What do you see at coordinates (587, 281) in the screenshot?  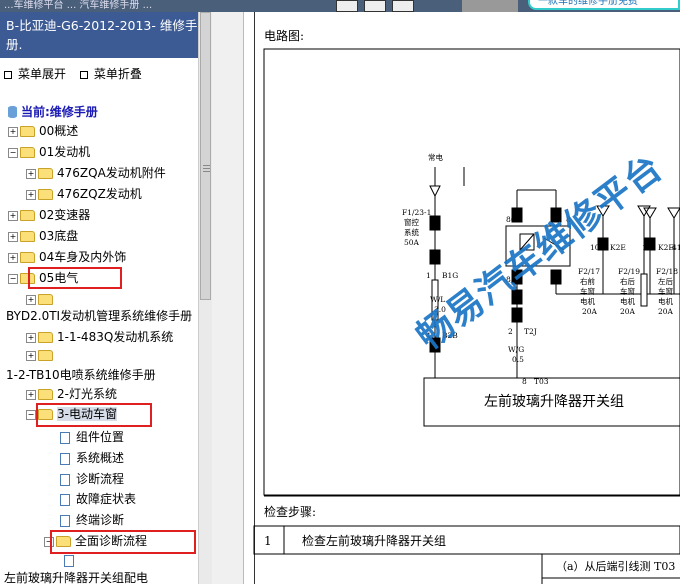 I see `svg-text: 右前` at bounding box center [587, 281].